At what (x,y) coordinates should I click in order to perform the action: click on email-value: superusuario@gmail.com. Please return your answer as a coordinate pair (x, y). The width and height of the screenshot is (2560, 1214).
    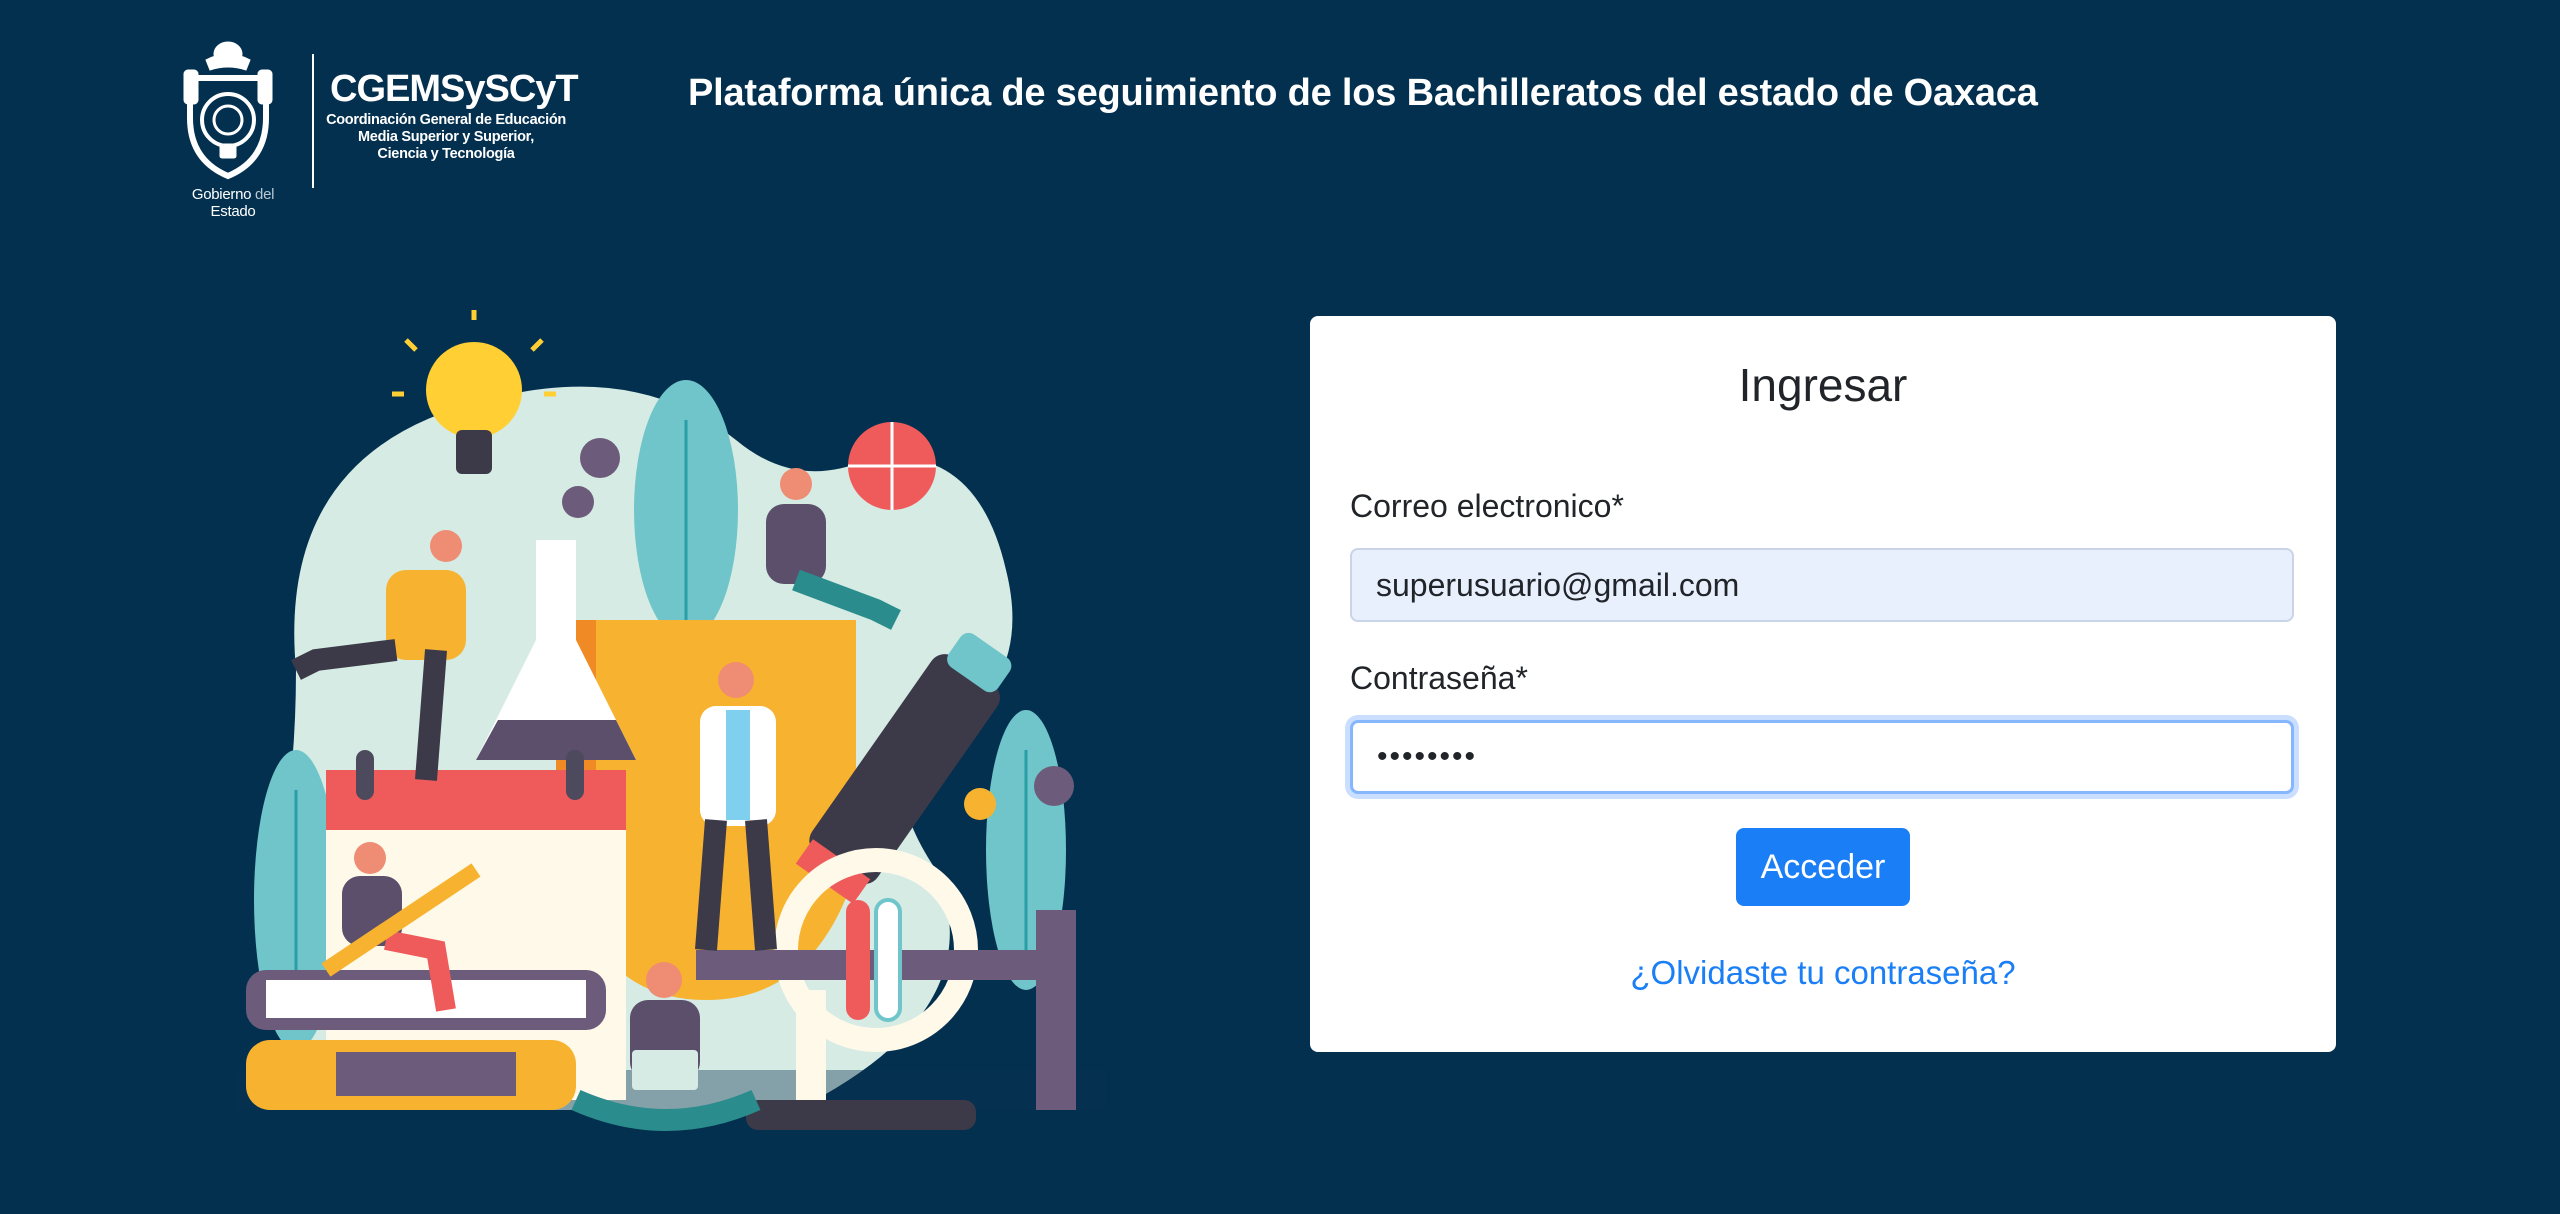
    Looking at the image, I should click on (1558, 584).